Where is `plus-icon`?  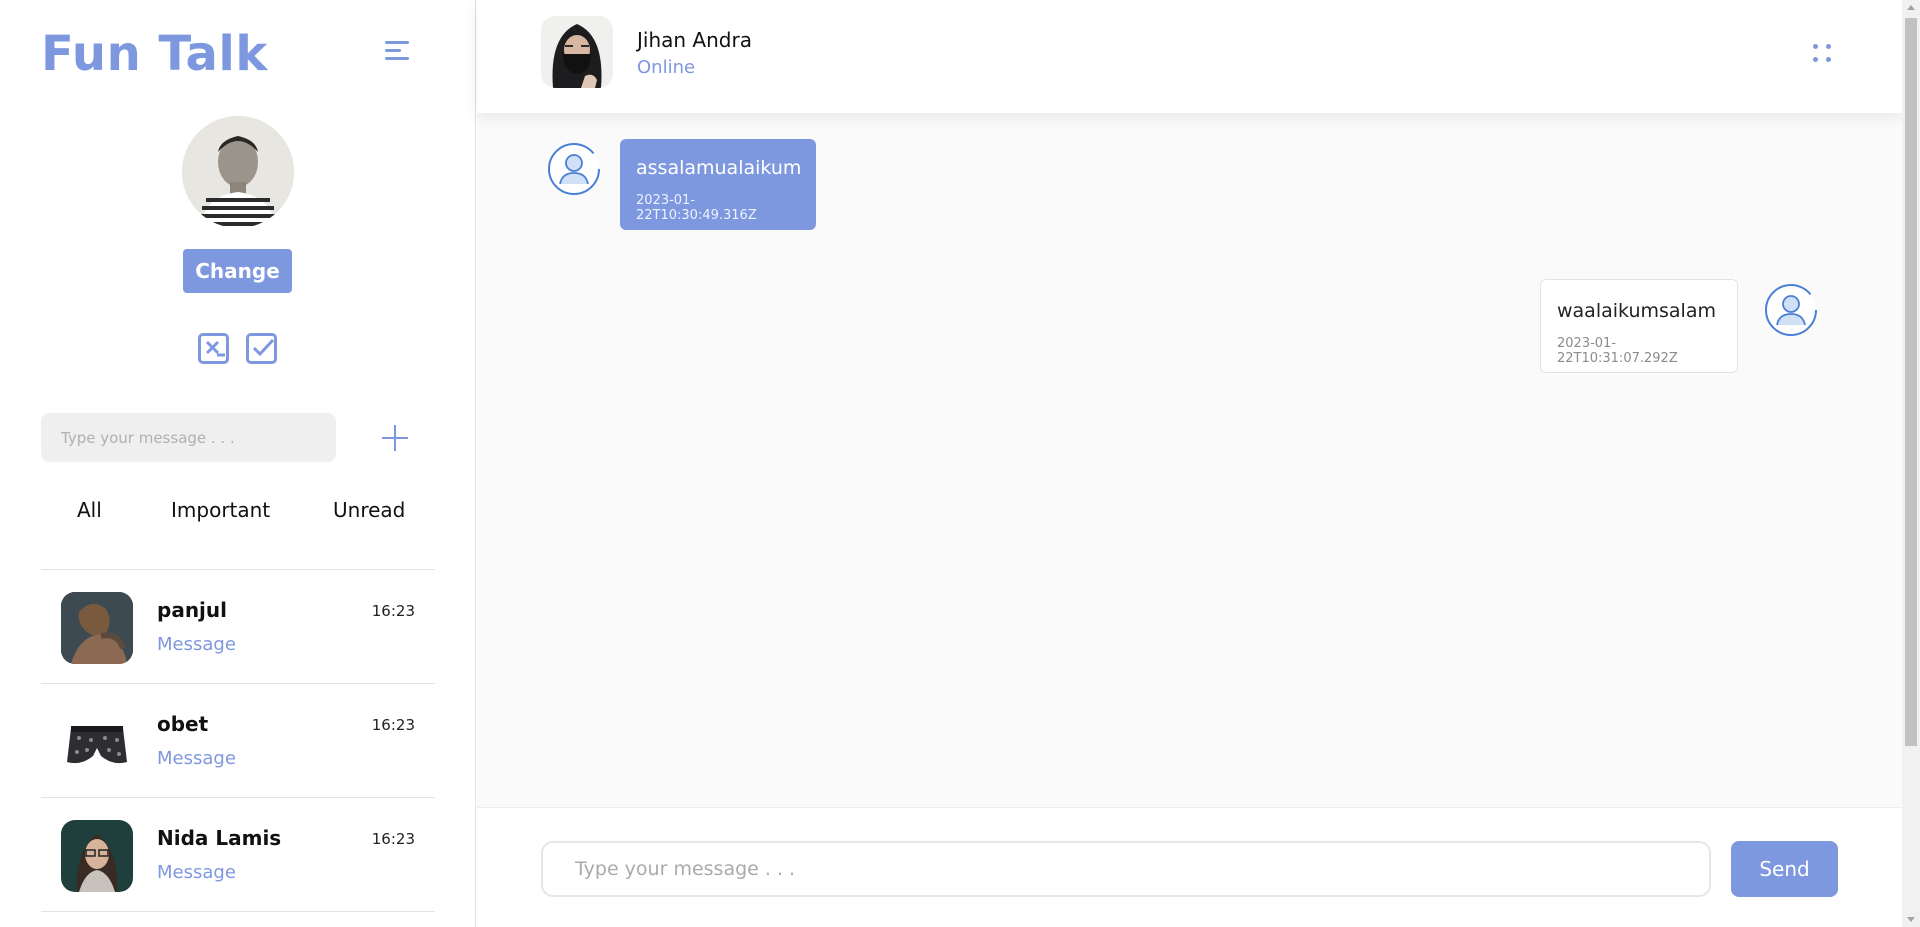
plus-icon is located at coordinates (395, 438).